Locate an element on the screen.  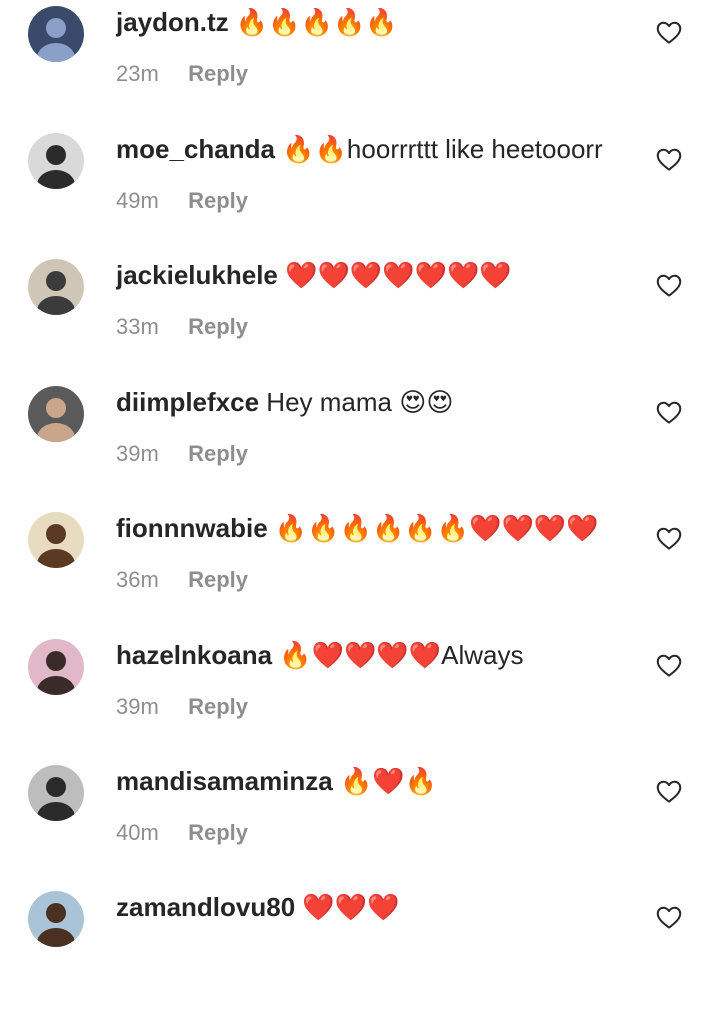
comment-item: fionnnwabie 🔥🔥🔥🔥🔥🔥❤️❤️❤️❤️ 36m Reply is located at coordinates (360, 569).